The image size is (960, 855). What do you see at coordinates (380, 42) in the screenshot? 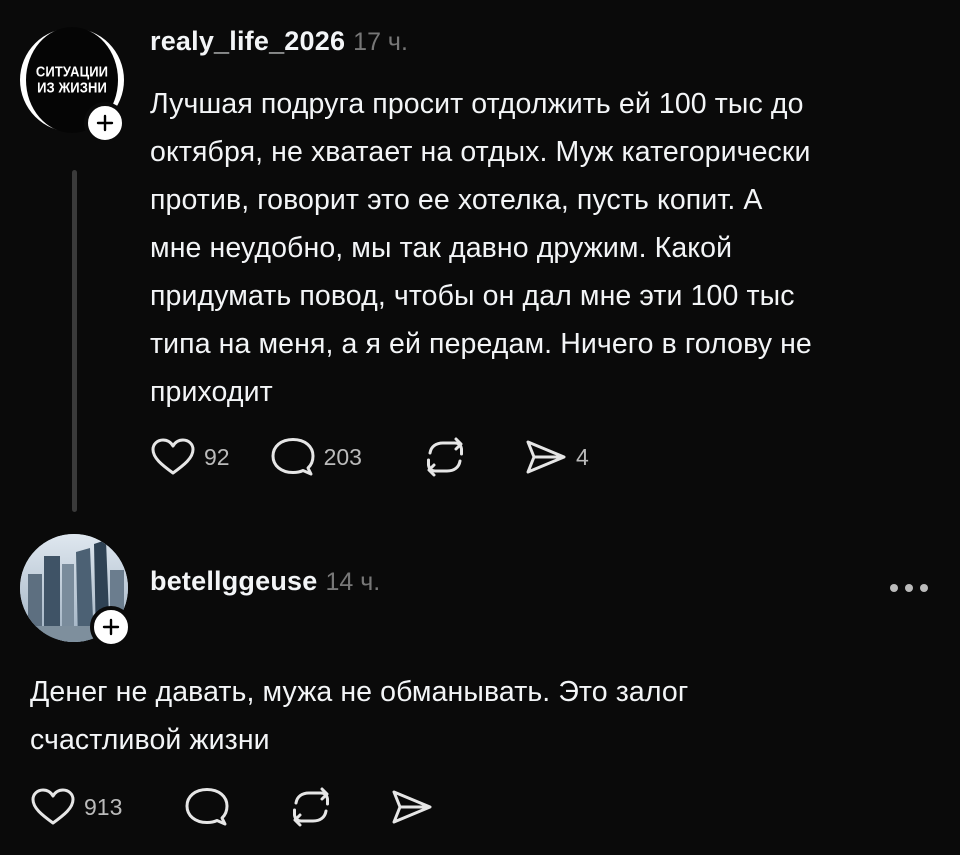
I see `post-time: 17 ч.` at bounding box center [380, 42].